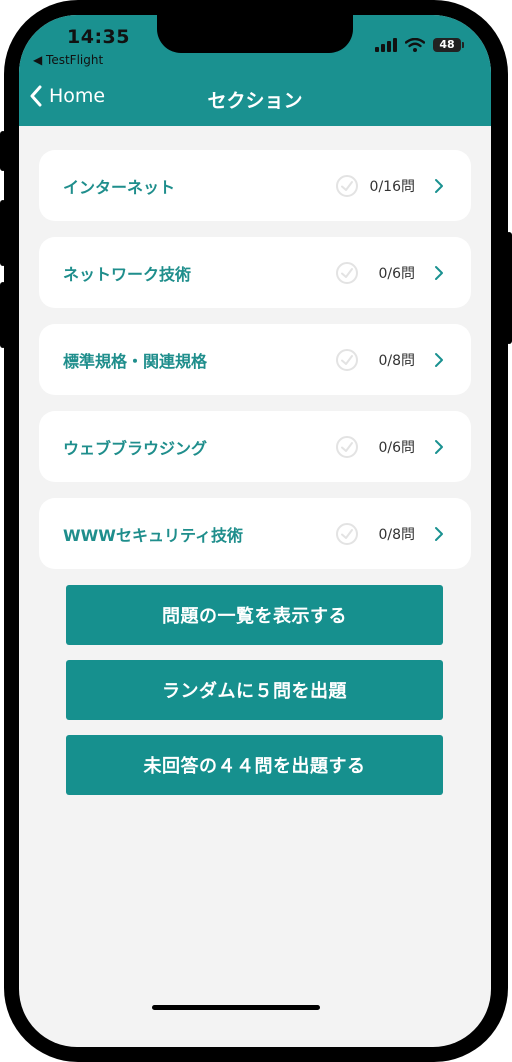  Describe the element at coordinates (135, 361) in the screenshot. I see `section-name: 標準規格・関連規格` at that location.